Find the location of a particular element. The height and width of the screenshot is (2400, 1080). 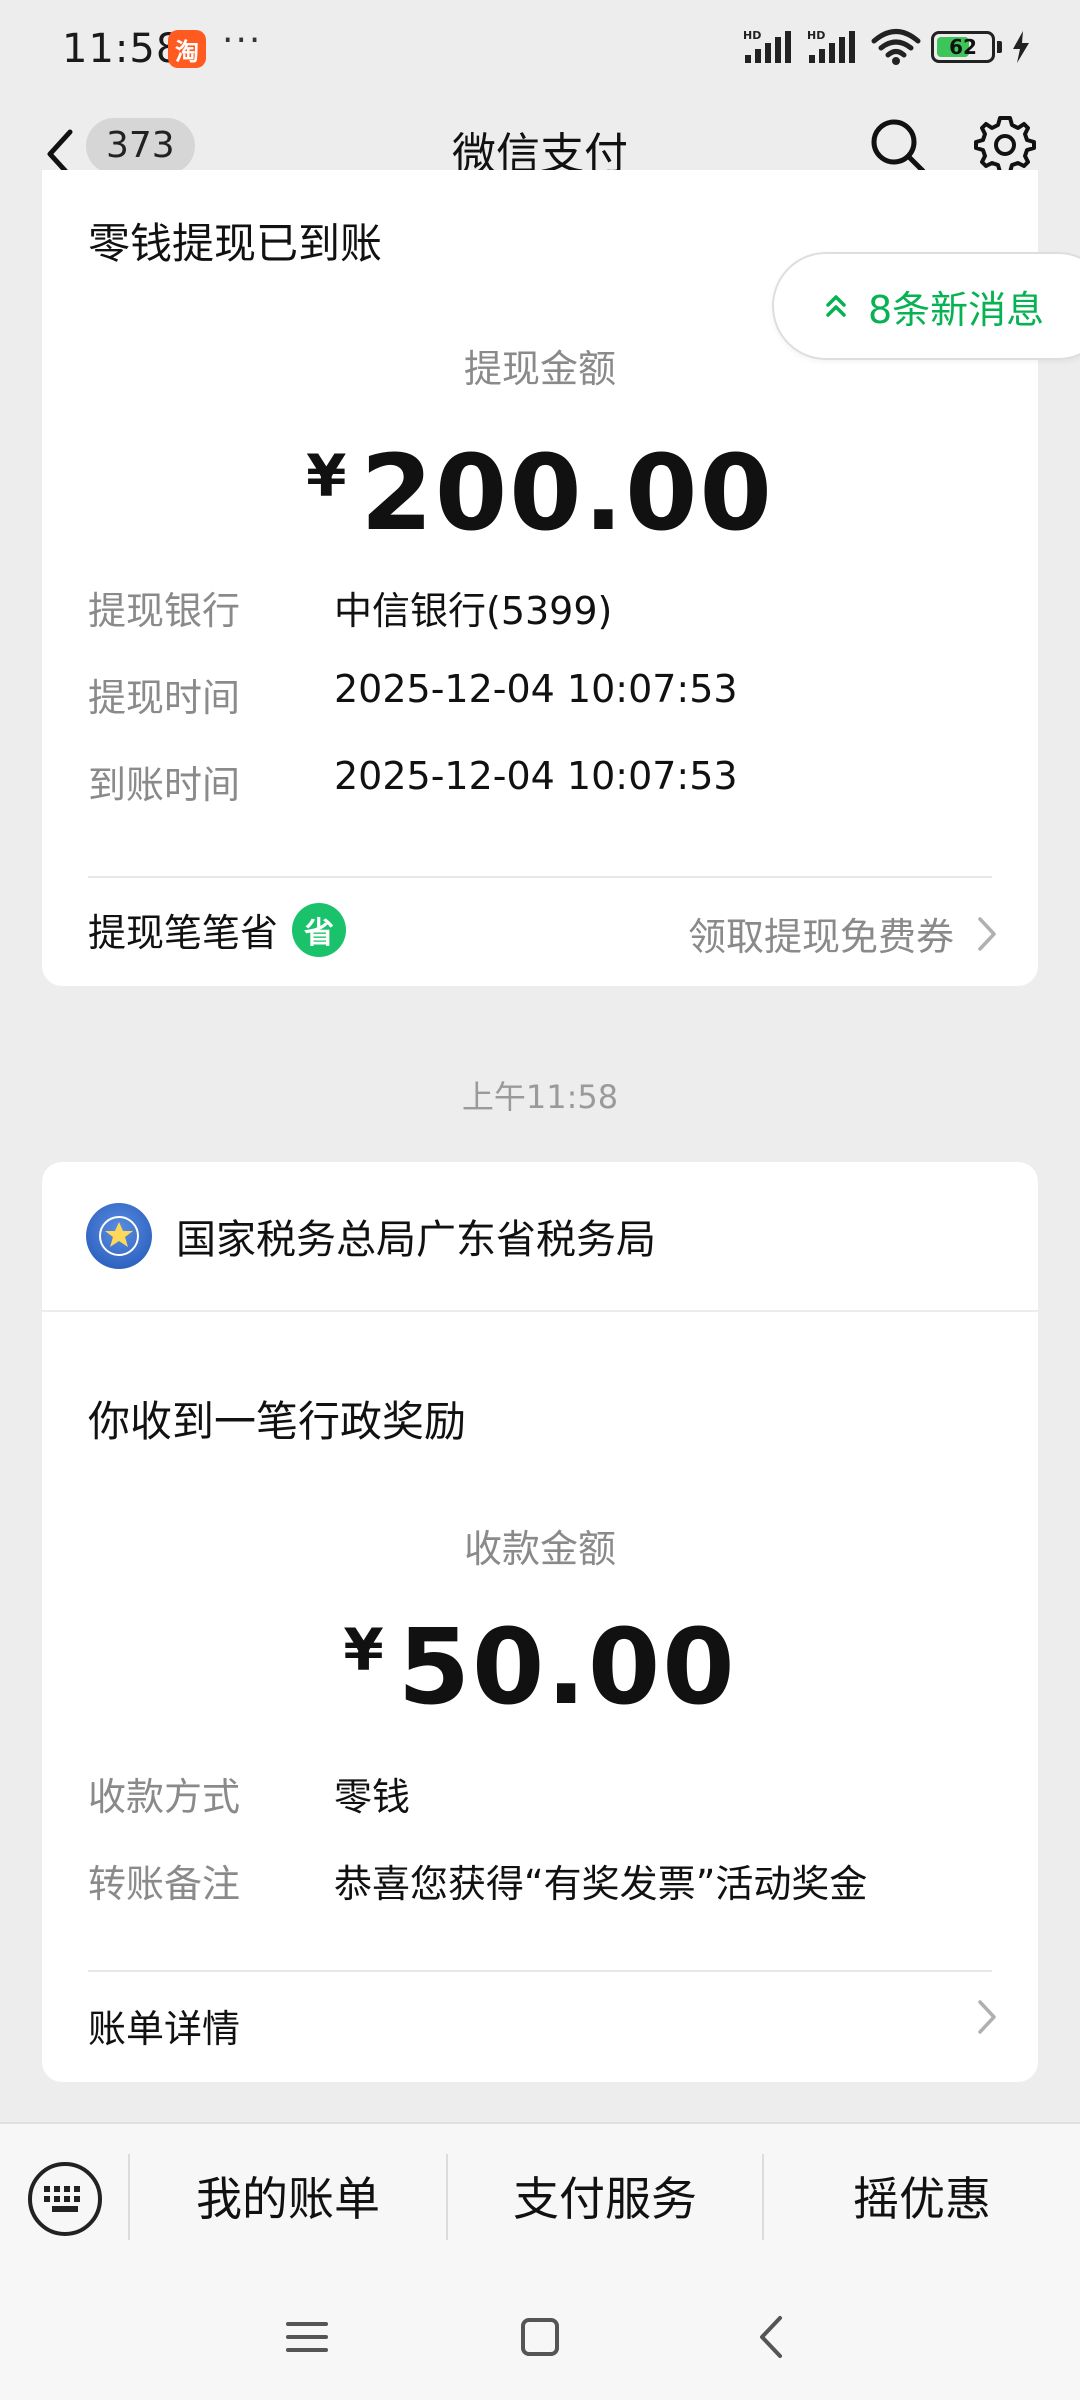

amount-value: ¥50.00 is located at coordinates (540, 1667).